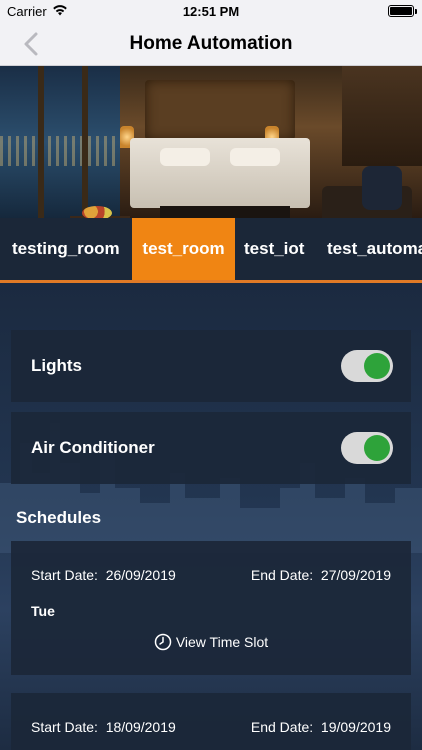  I want to click on device-label: Air Conditioner, so click(93, 447).